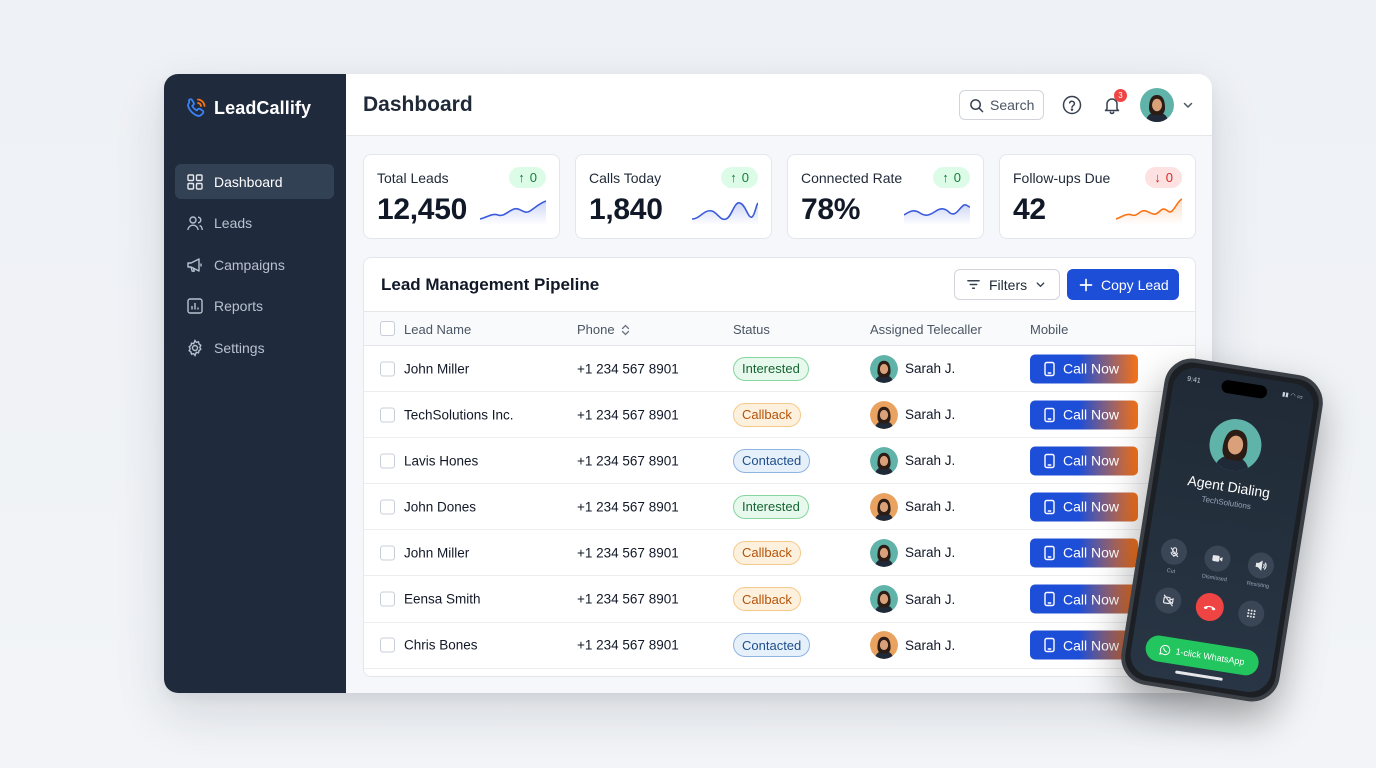 The image size is (1376, 768). I want to click on sidebar-item-label: Campaigns, so click(249, 264).